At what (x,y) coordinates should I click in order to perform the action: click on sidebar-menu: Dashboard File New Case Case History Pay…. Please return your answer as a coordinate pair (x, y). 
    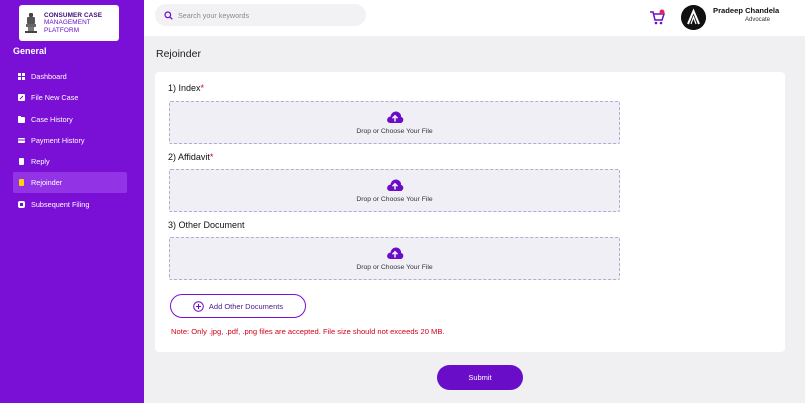
    Looking at the image, I should click on (70, 140).